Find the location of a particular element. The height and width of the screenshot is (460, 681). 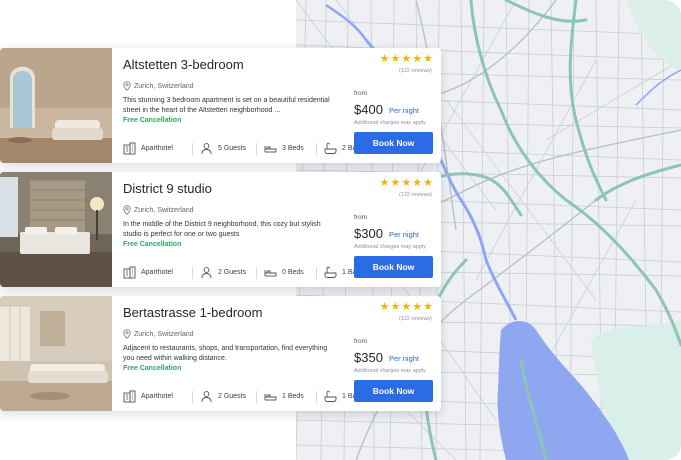

beds-text: 3 Beds is located at coordinates (293, 148).